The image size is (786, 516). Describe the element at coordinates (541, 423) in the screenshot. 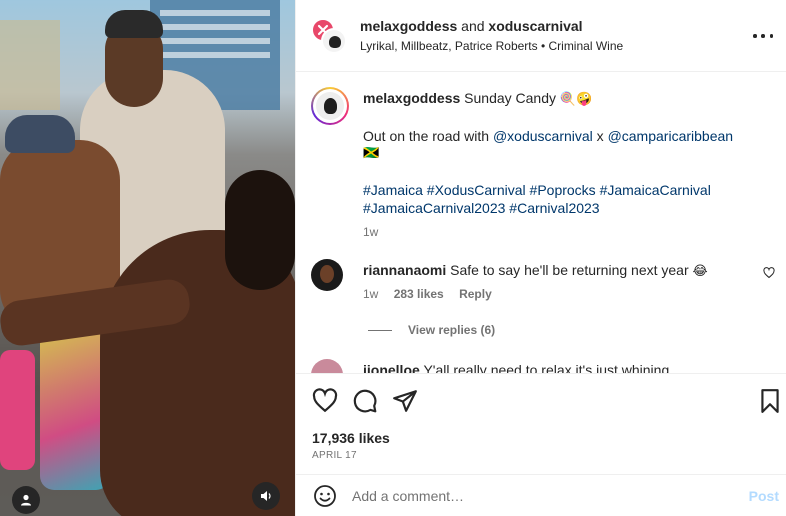

I see `post-actions: 17,936 likes APRIL 17` at that location.